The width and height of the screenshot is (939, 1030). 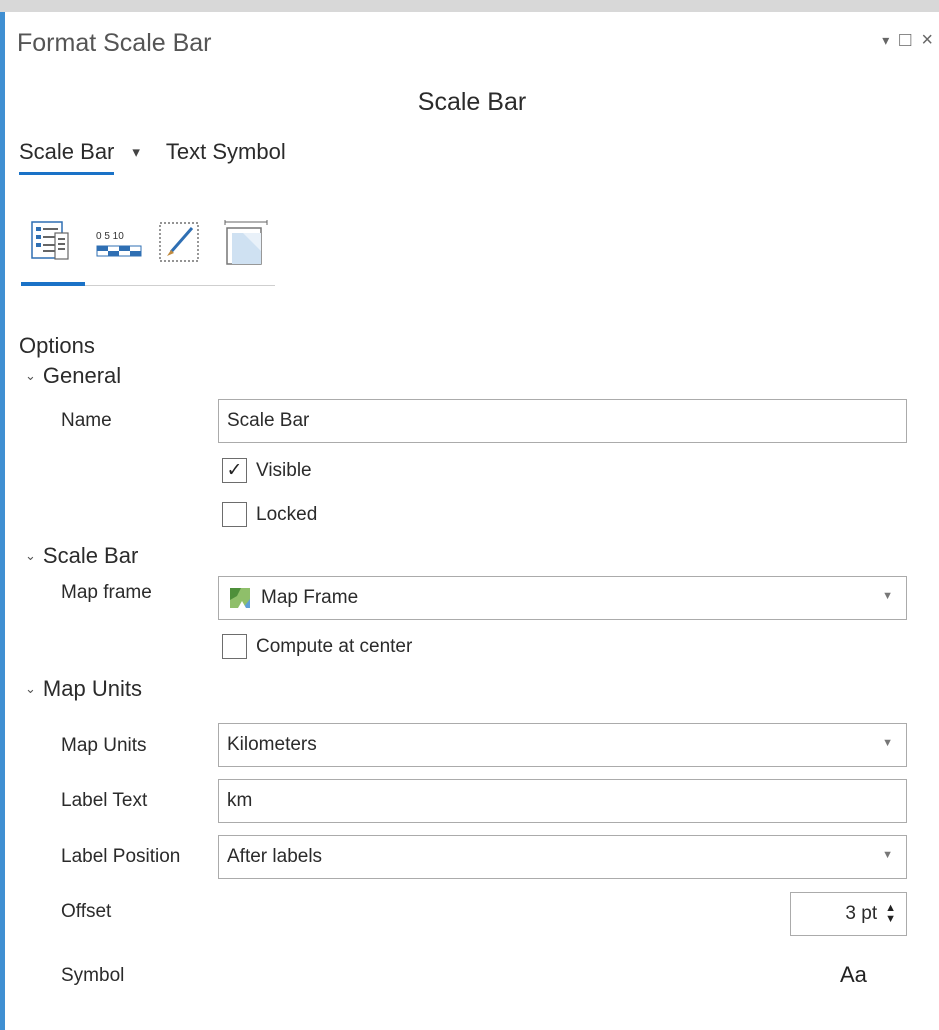 What do you see at coordinates (310, 597) in the screenshot?
I see `map-frame-value: Map Frame` at bounding box center [310, 597].